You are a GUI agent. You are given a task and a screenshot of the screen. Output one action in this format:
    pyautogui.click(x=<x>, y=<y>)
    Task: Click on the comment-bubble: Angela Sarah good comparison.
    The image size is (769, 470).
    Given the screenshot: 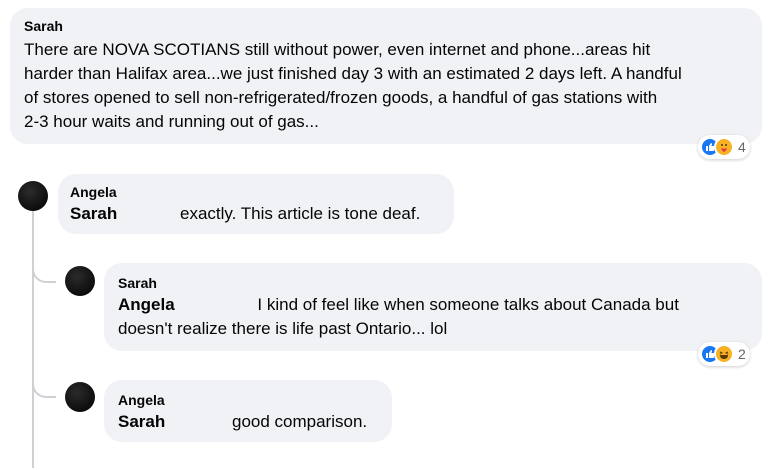 What is the action you would take?
    pyautogui.click(x=248, y=411)
    